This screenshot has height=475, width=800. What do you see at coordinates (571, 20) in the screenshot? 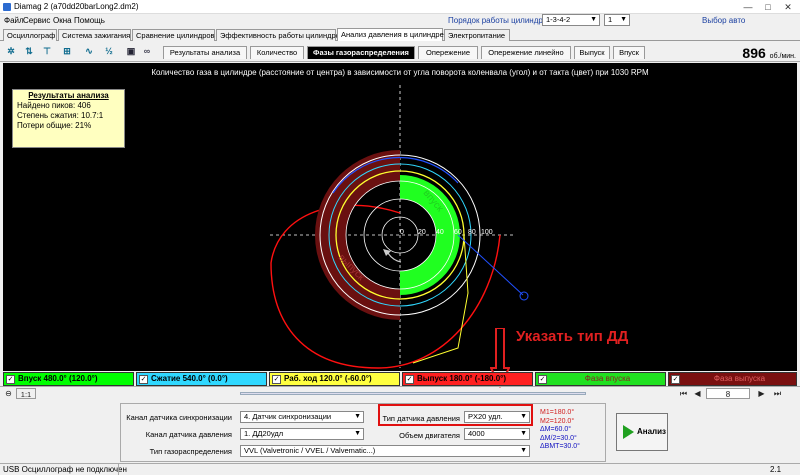
I see `firing-order-select: 1-3-4-2 ▼` at bounding box center [571, 20].